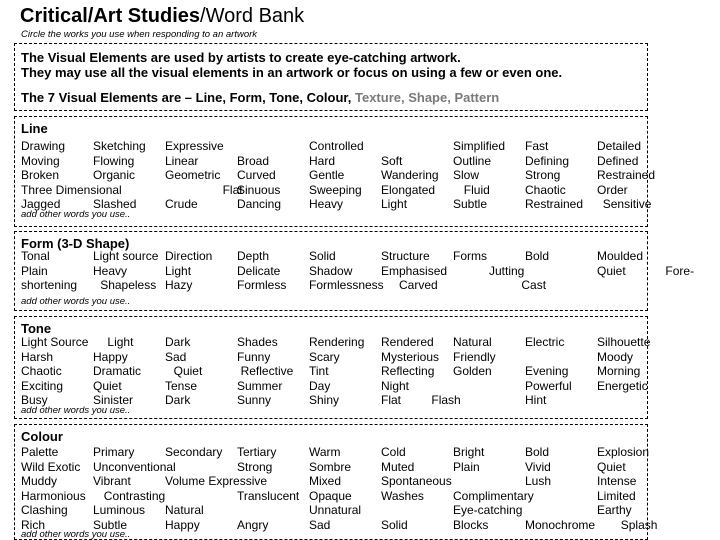 This screenshot has width=720, height=540. Describe the element at coordinates (466, 175) in the screenshot. I see `word-item: Slow` at that location.